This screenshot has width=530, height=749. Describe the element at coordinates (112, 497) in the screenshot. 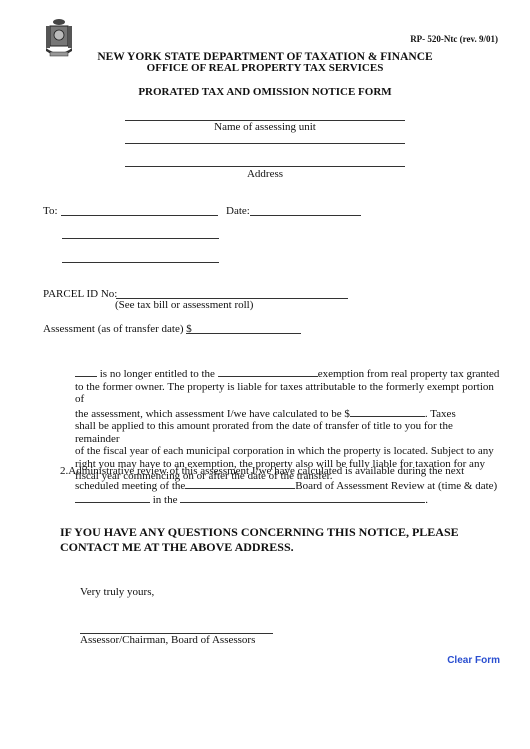

I see `time-date-field` at that location.